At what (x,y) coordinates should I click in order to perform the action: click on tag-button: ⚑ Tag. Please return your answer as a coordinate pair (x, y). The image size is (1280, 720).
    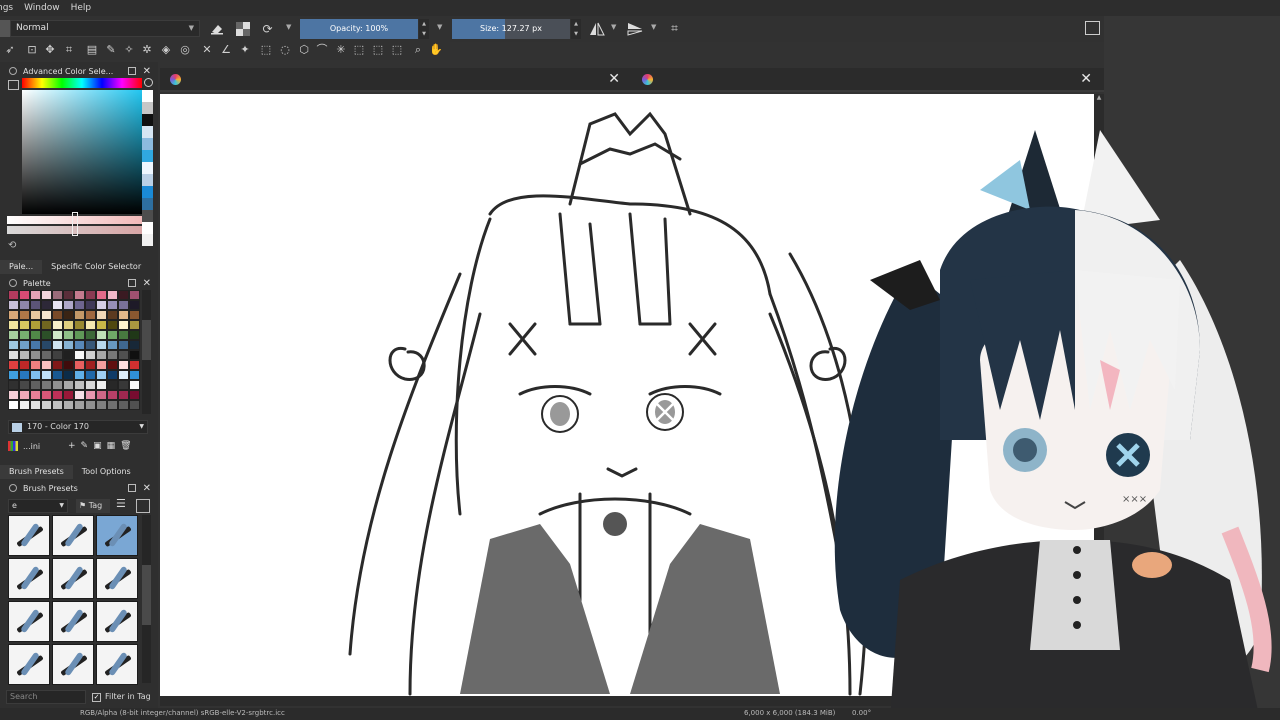
    Looking at the image, I should click on (93, 506).